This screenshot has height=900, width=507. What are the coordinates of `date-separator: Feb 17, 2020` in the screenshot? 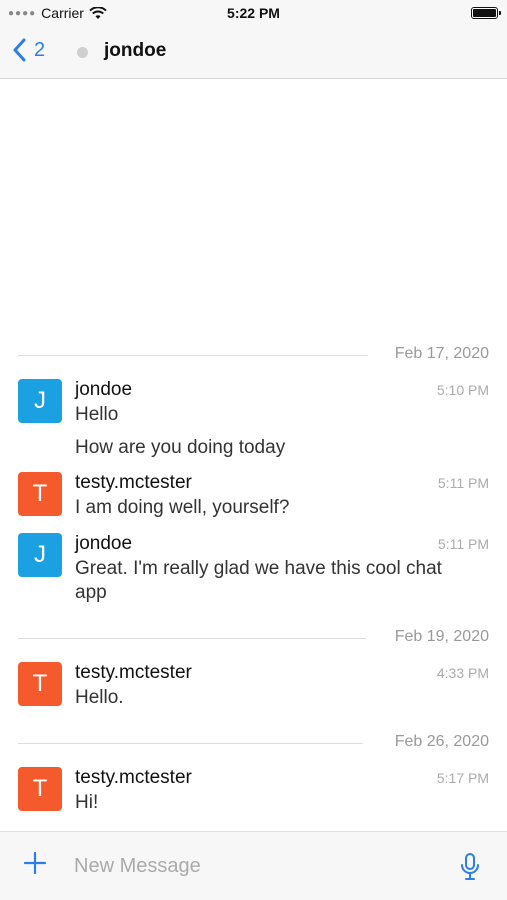 It's located at (253, 355).